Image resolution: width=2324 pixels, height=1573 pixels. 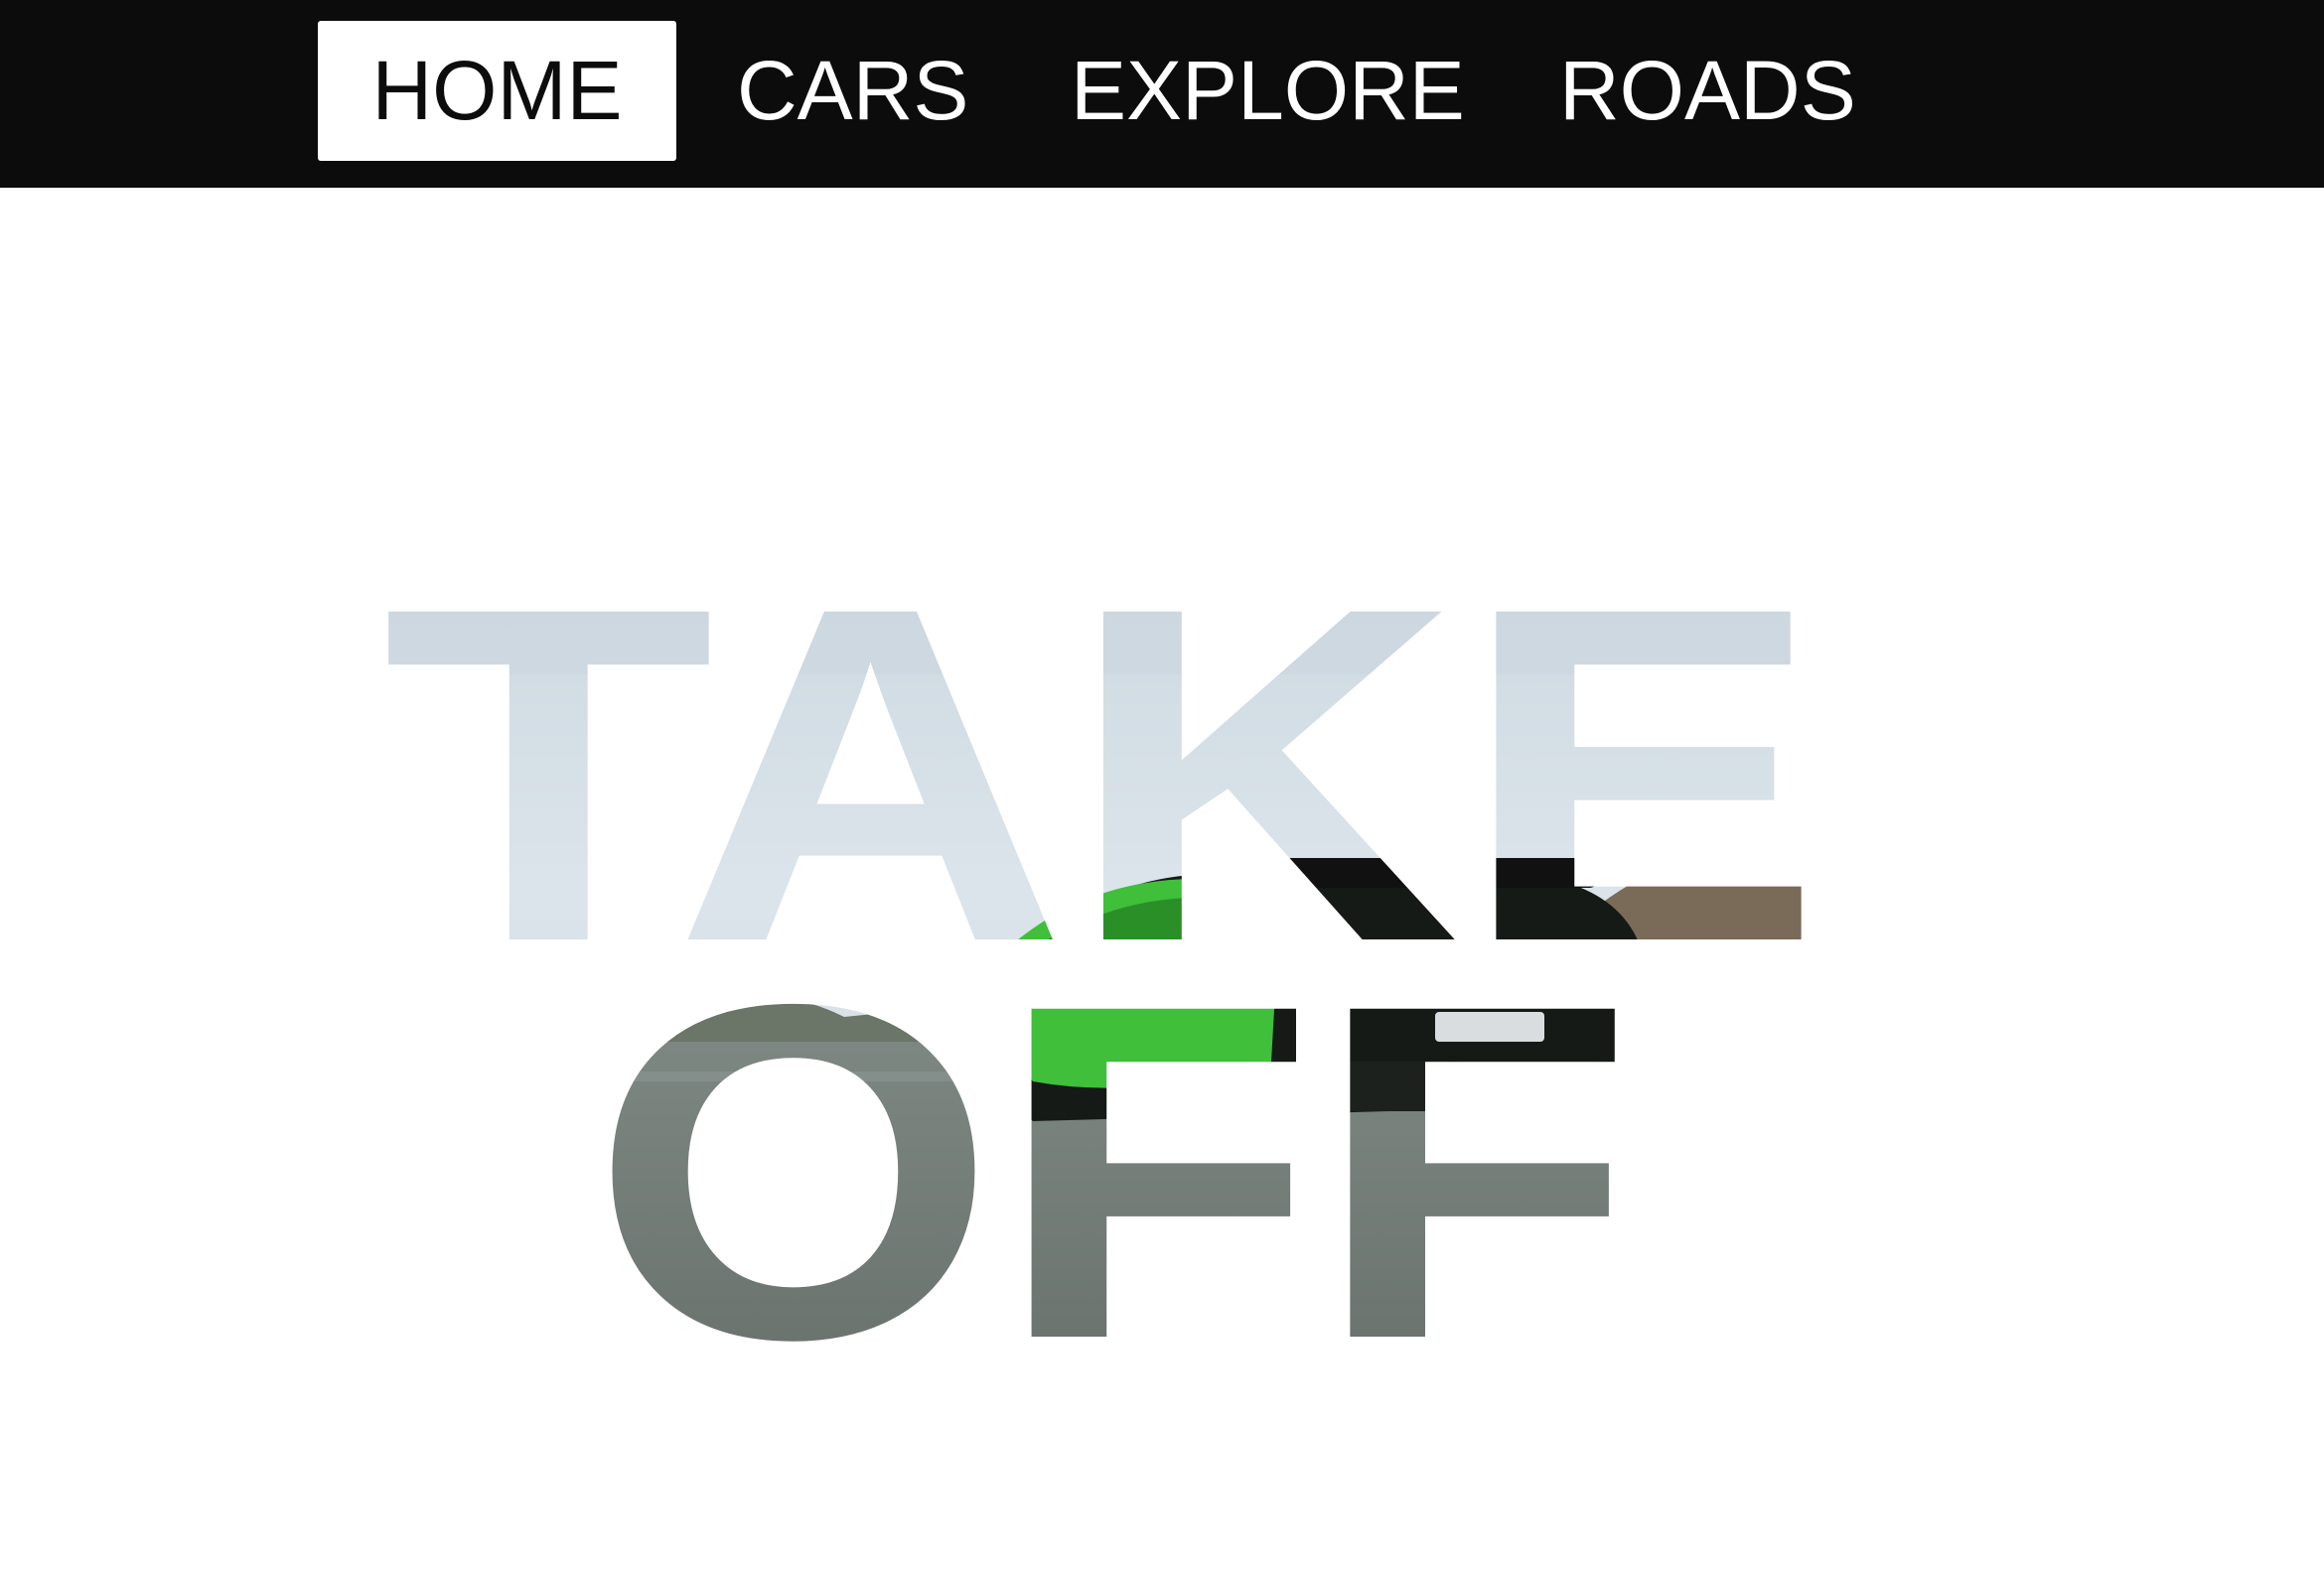 What do you see at coordinates (1268, 91) in the screenshot?
I see `nav-item-explore: EXPLORE` at bounding box center [1268, 91].